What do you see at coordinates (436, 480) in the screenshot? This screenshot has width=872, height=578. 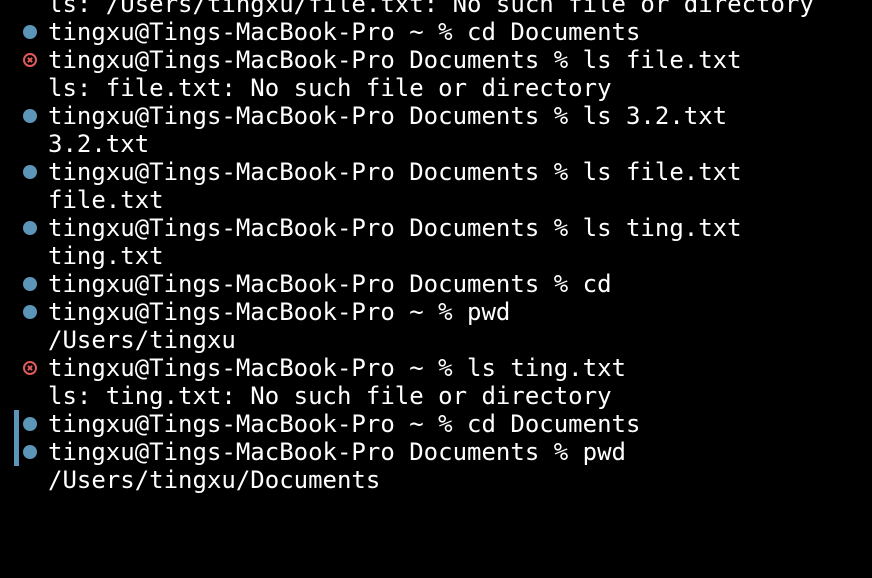 I see `output-line: /Users/tingxu/Documents` at bounding box center [436, 480].